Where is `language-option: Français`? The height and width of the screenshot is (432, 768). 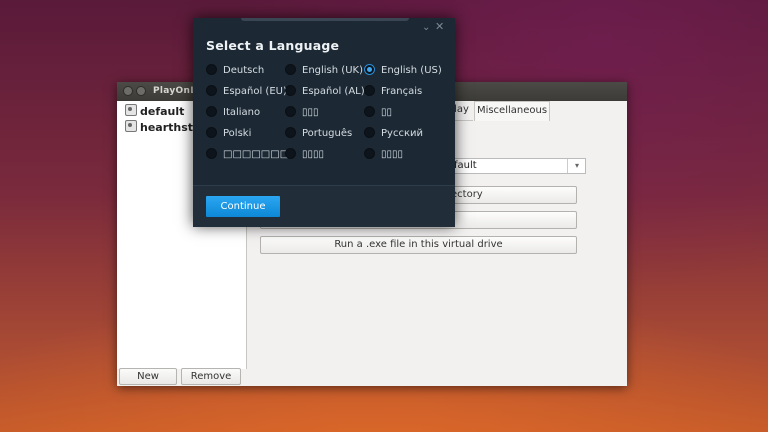 language-option: Français is located at coordinates (393, 92).